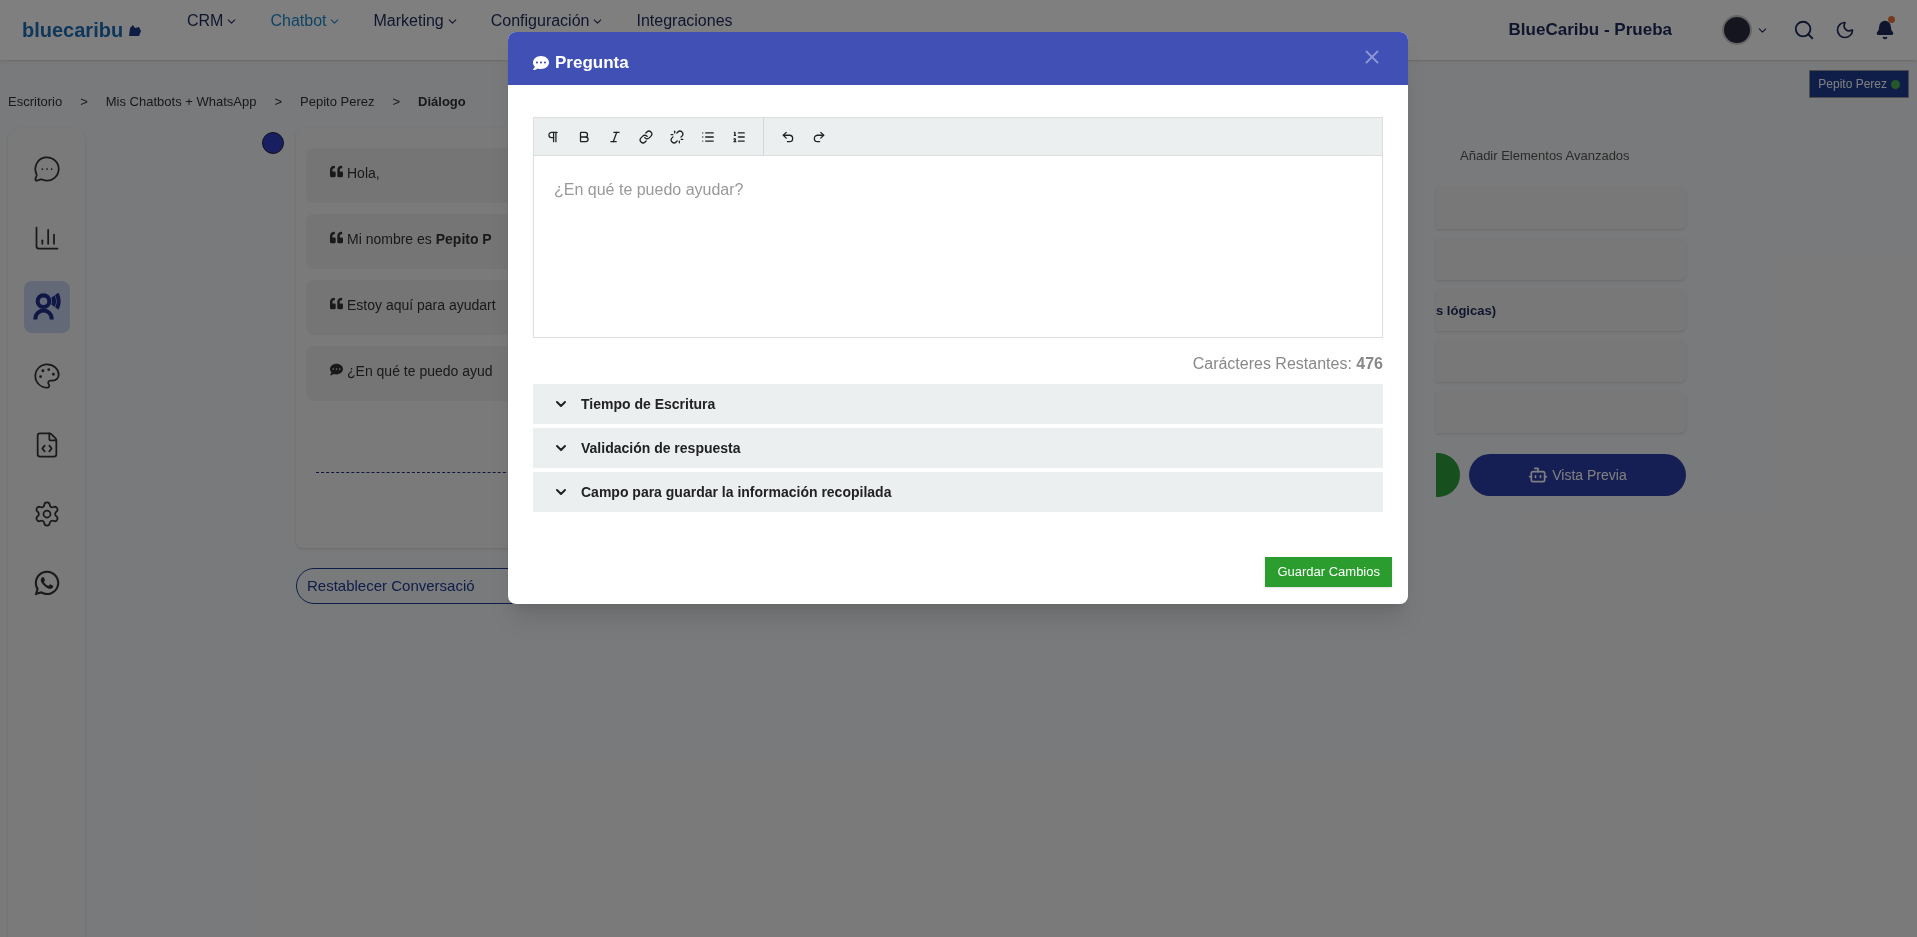 This screenshot has height=937, width=1917. What do you see at coordinates (684, 21) in the screenshot?
I see `nav-menu-item: Integraciones` at bounding box center [684, 21].